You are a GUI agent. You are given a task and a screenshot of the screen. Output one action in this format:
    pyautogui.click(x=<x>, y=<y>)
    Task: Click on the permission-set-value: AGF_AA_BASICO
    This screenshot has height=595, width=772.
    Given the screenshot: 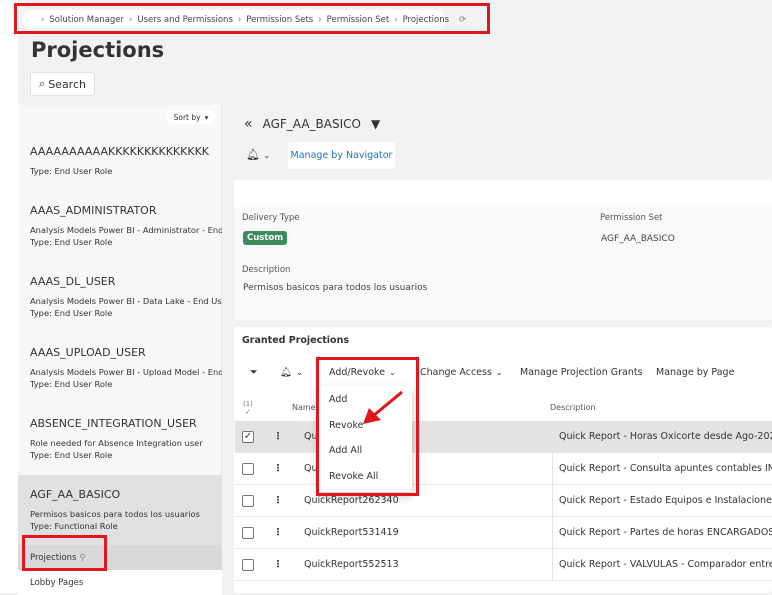 What is the action you would take?
    pyautogui.click(x=638, y=239)
    